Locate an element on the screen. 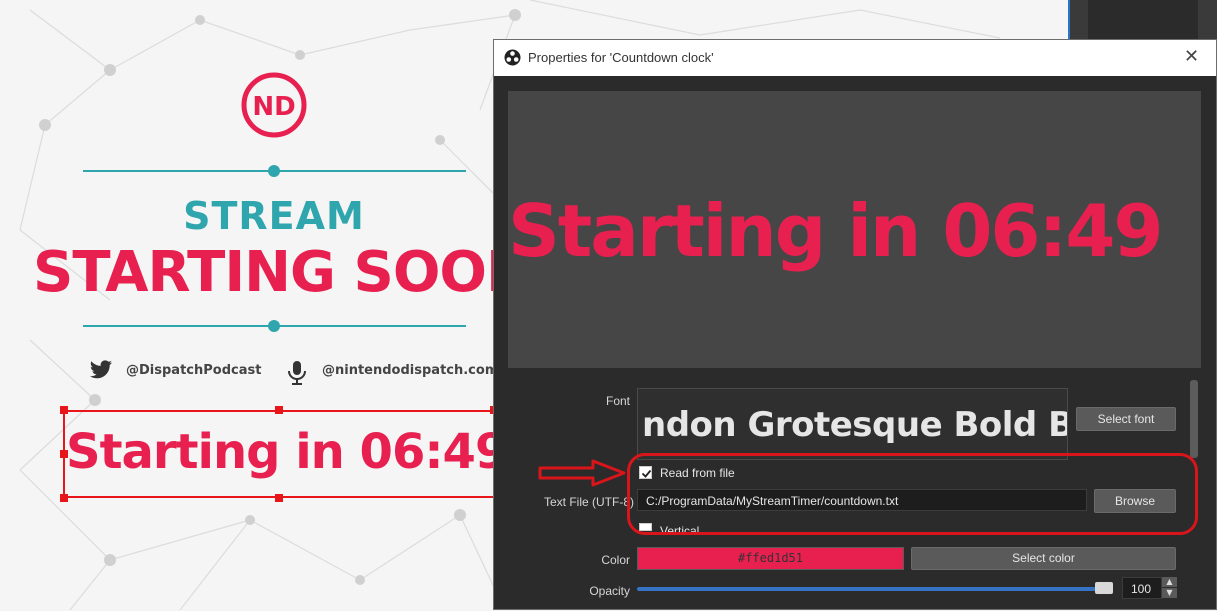  annotation-arrow-icon is located at coordinates (582, 473).